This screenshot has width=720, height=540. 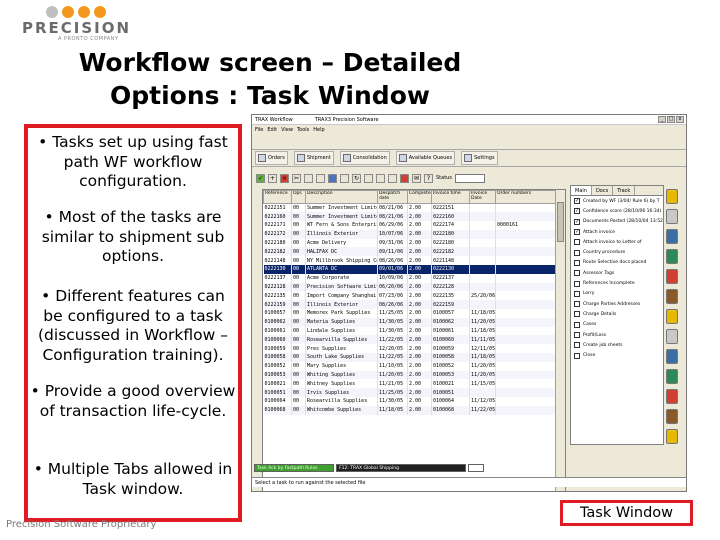 I want to click on task-item: ✓ Documents Posted (28/10/04 13:52), so click(x=617, y=222).